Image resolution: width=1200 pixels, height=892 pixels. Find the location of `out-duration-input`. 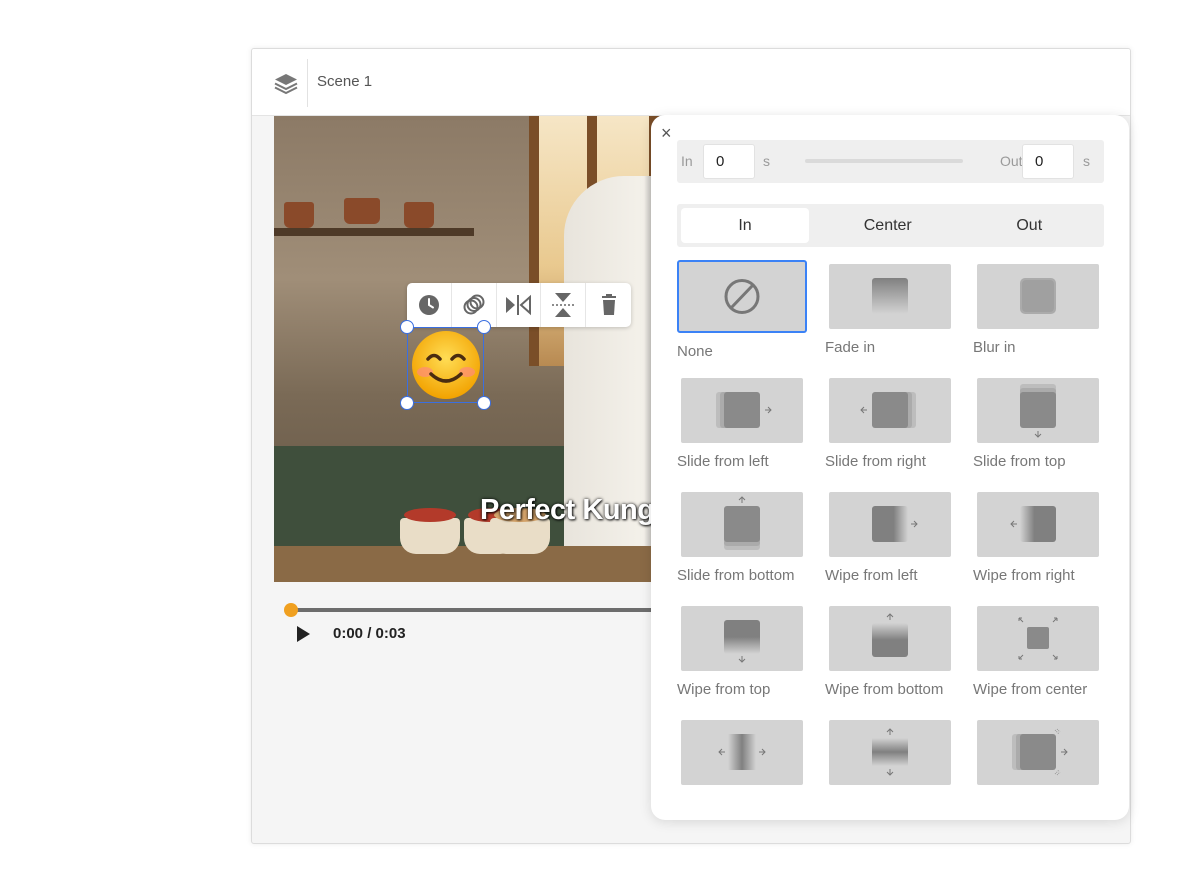

out-duration-input is located at coordinates (1048, 161).